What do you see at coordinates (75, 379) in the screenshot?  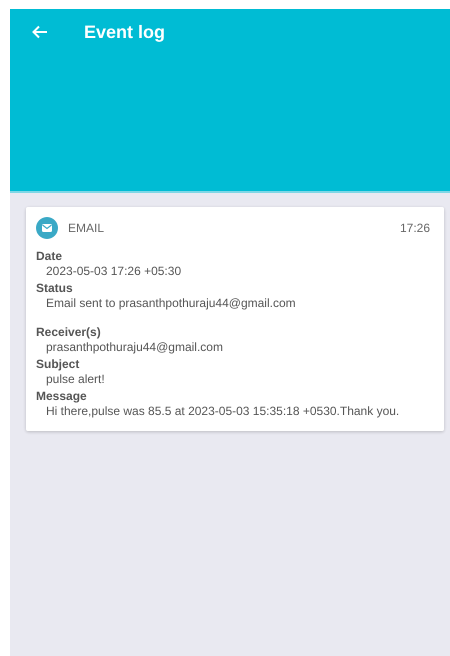 I see `field-value: pulse alert!` at bounding box center [75, 379].